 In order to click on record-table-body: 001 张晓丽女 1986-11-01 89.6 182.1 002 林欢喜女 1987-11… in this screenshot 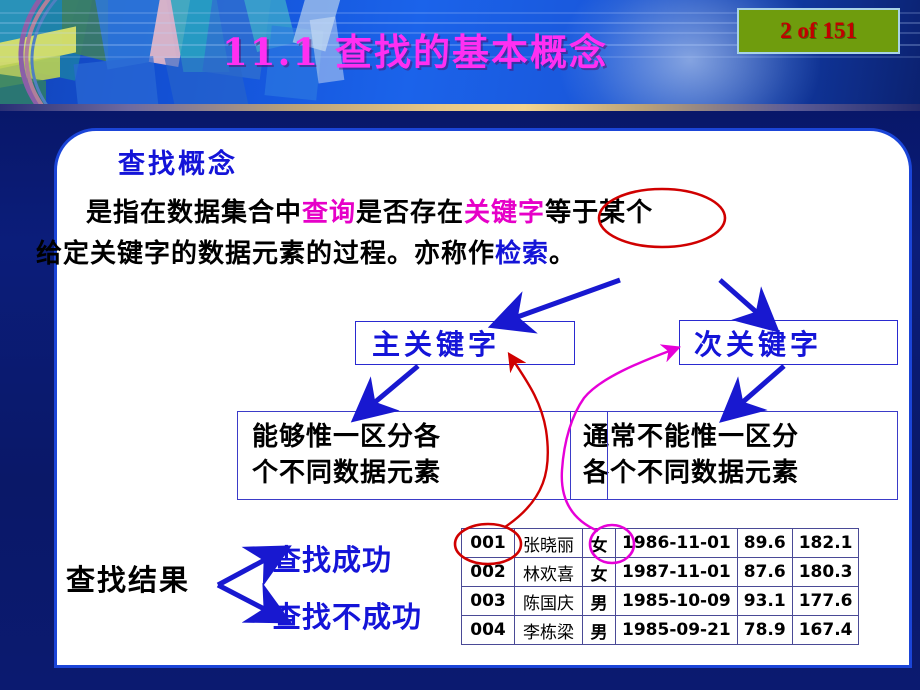, I will do `click(660, 586)`.